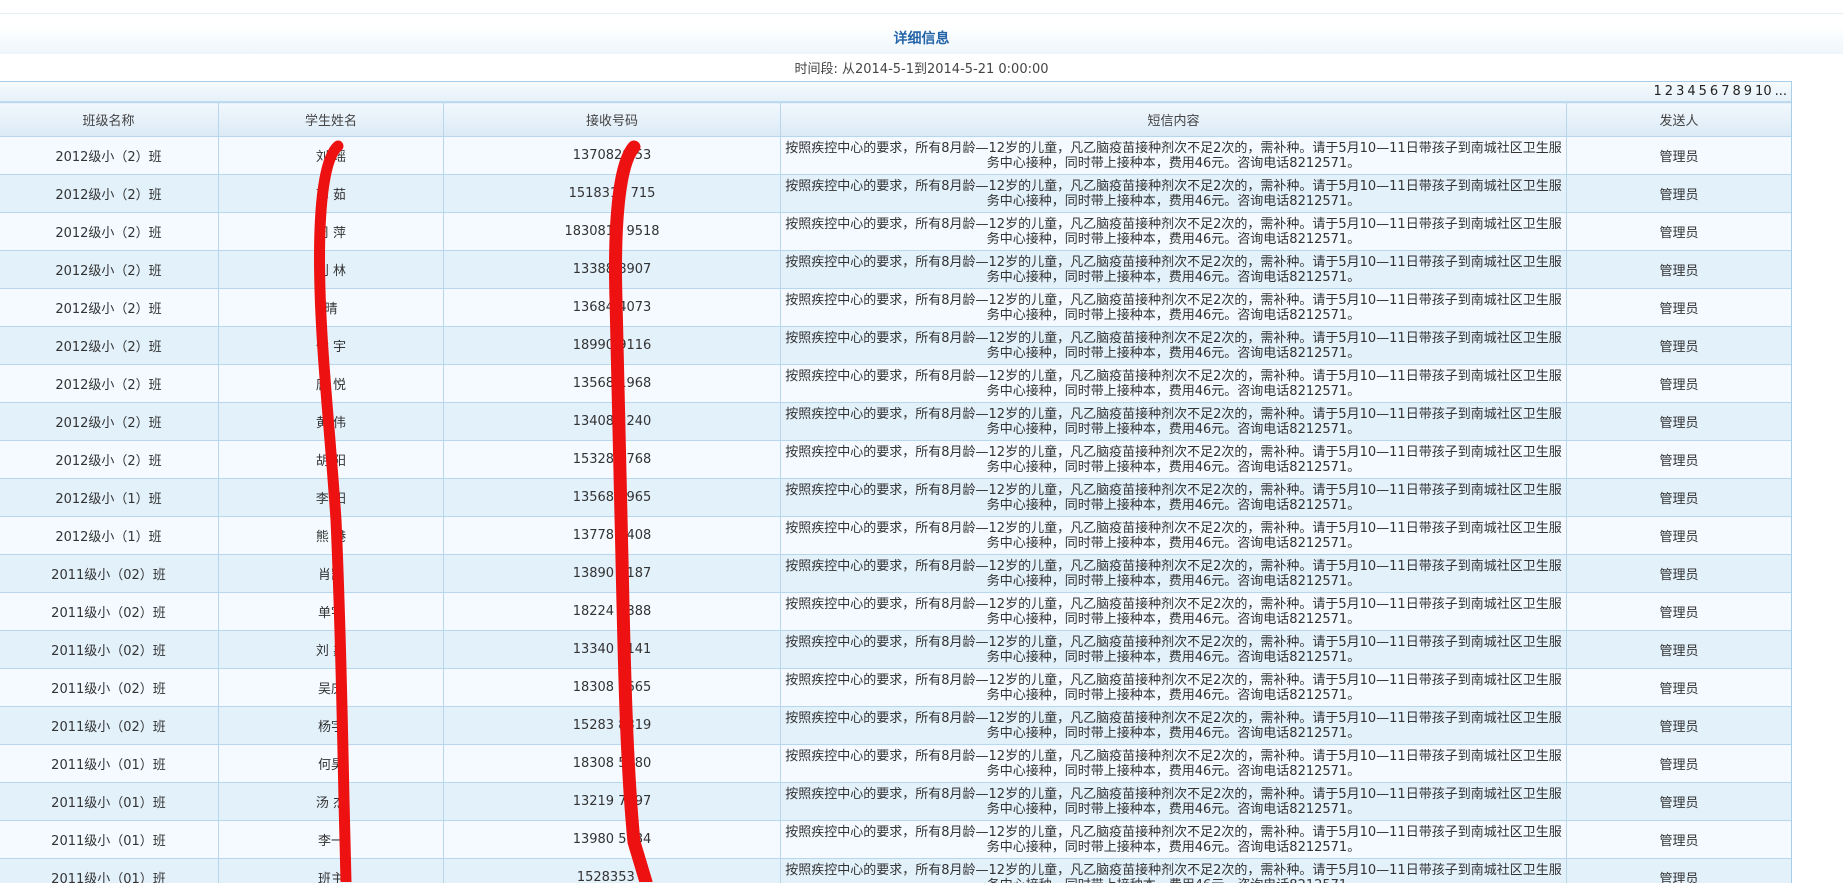  I want to click on class-cell: 2012级小（1）班, so click(109, 536).